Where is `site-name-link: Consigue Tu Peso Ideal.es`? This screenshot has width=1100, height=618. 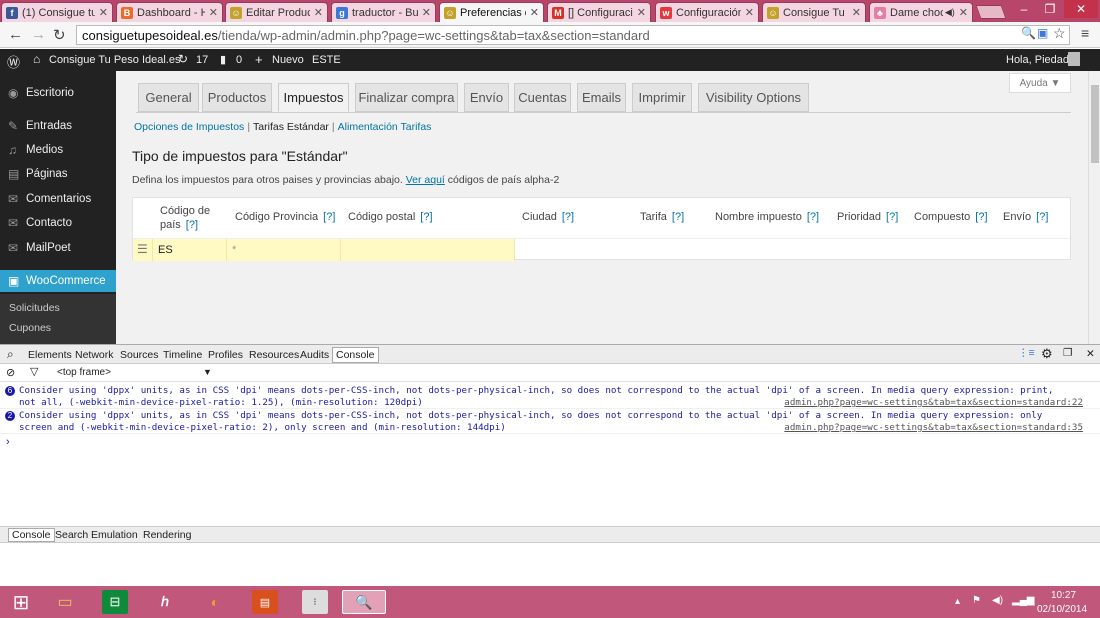 site-name-link: Consigue Tu Peso Ideal.es is located at coordinates (114, 60).